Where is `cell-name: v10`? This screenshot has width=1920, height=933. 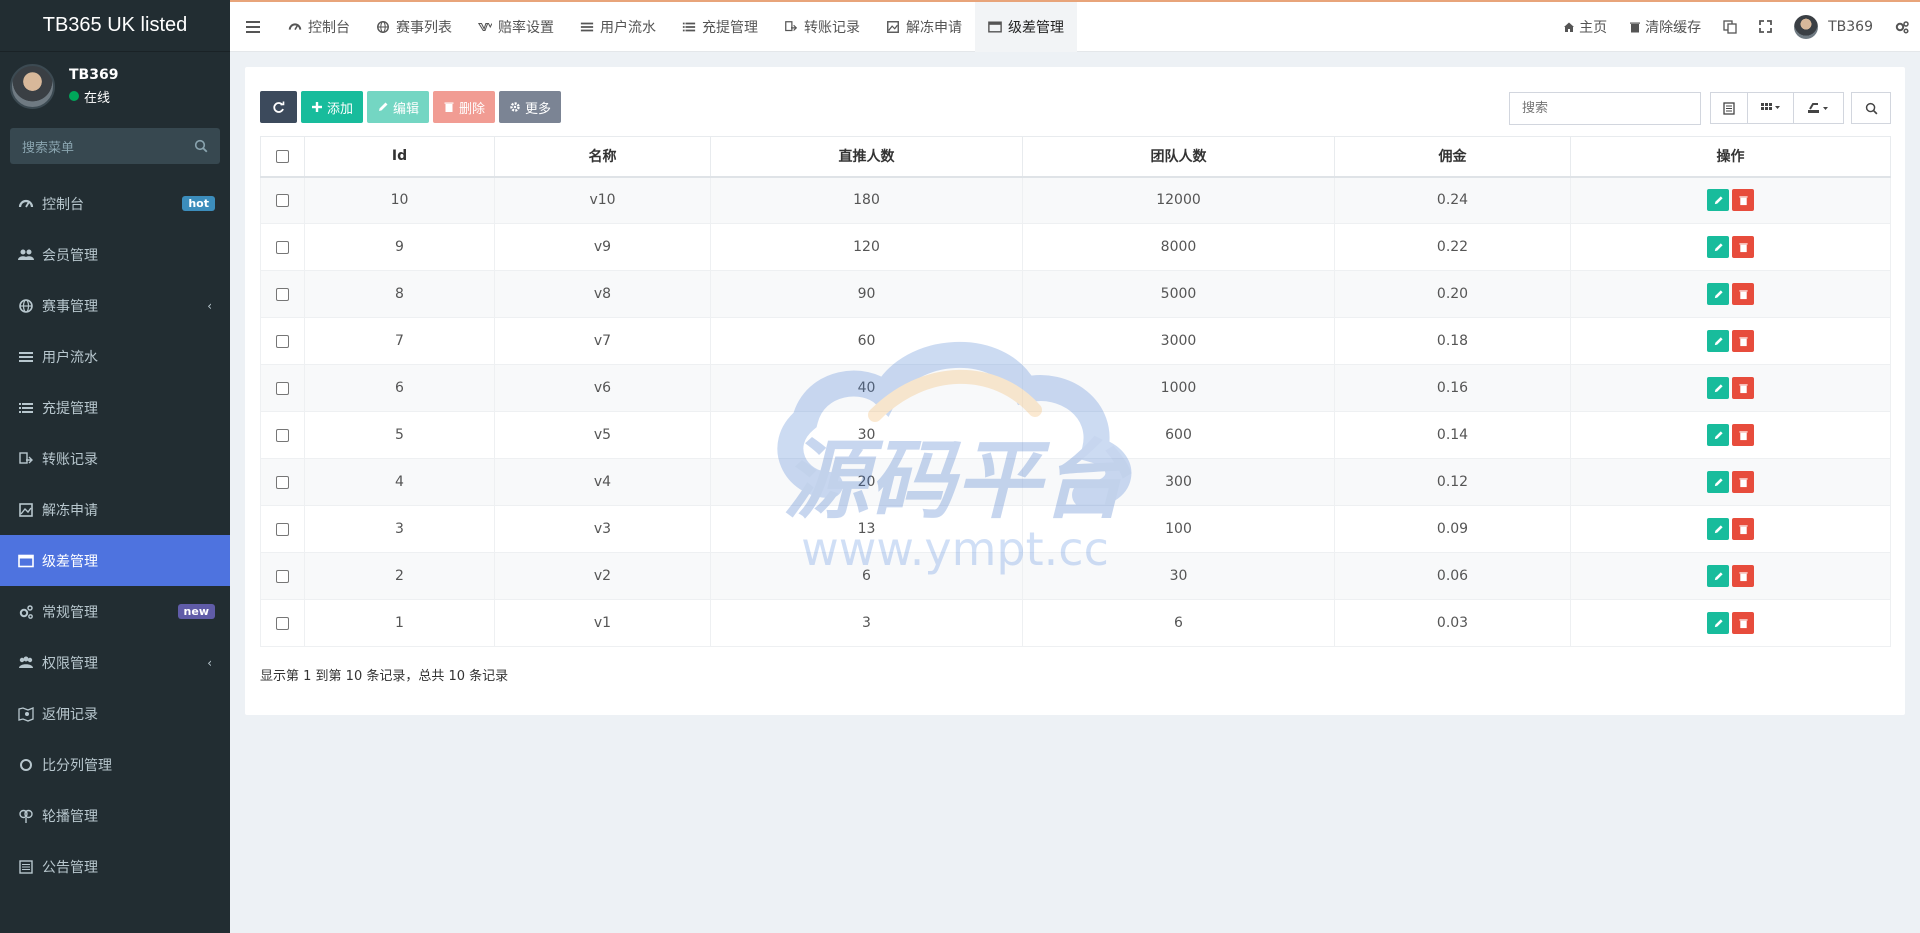 cell-name: v10 is located at coordinates (602, 200).